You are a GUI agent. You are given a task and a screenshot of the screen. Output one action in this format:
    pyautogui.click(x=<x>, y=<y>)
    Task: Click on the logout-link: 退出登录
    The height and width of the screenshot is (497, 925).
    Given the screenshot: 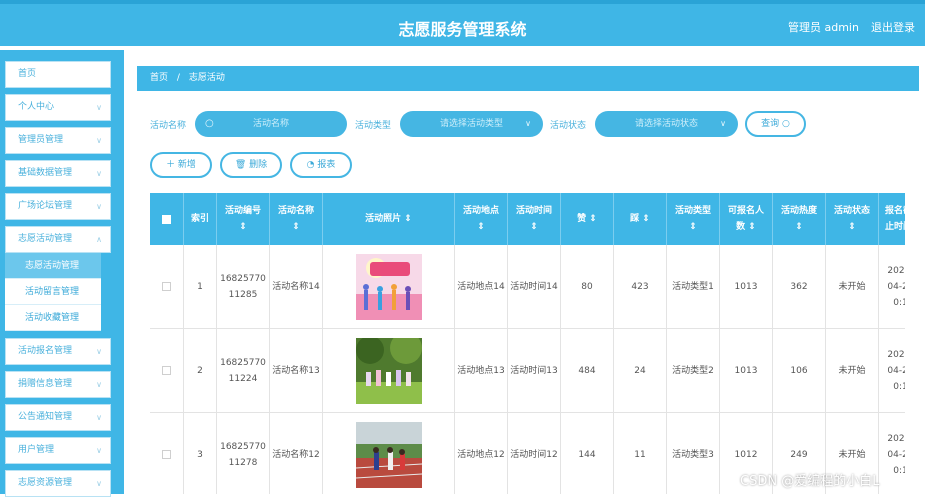 What is the action you would take?
    pyautogui.click(x=893, y=27)
    